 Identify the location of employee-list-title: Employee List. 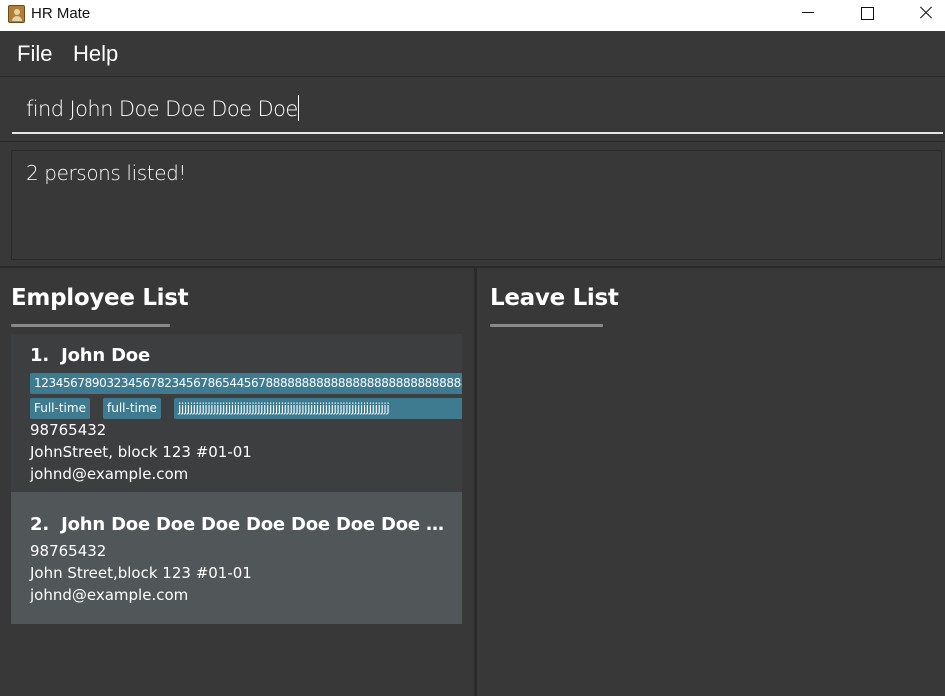
(100, 298).